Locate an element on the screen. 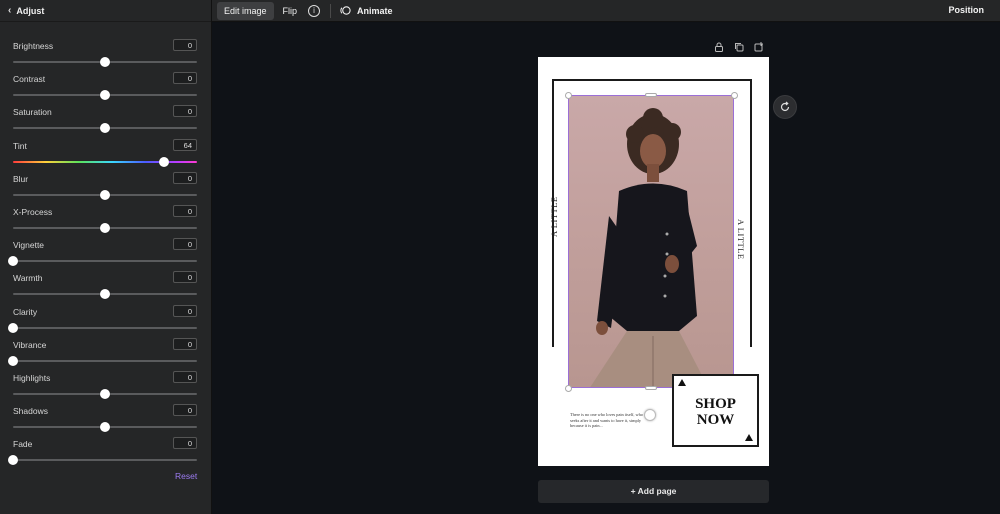 This screenshot has height=514, width=1000. duplicate-icon is located at coordinates (739, 46).